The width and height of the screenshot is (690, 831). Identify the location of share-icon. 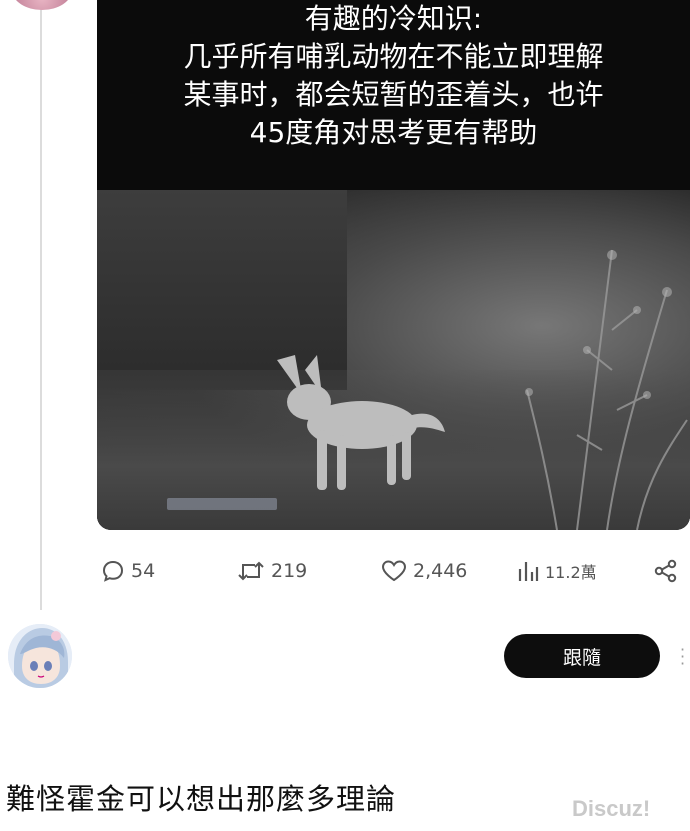
(665, 571).